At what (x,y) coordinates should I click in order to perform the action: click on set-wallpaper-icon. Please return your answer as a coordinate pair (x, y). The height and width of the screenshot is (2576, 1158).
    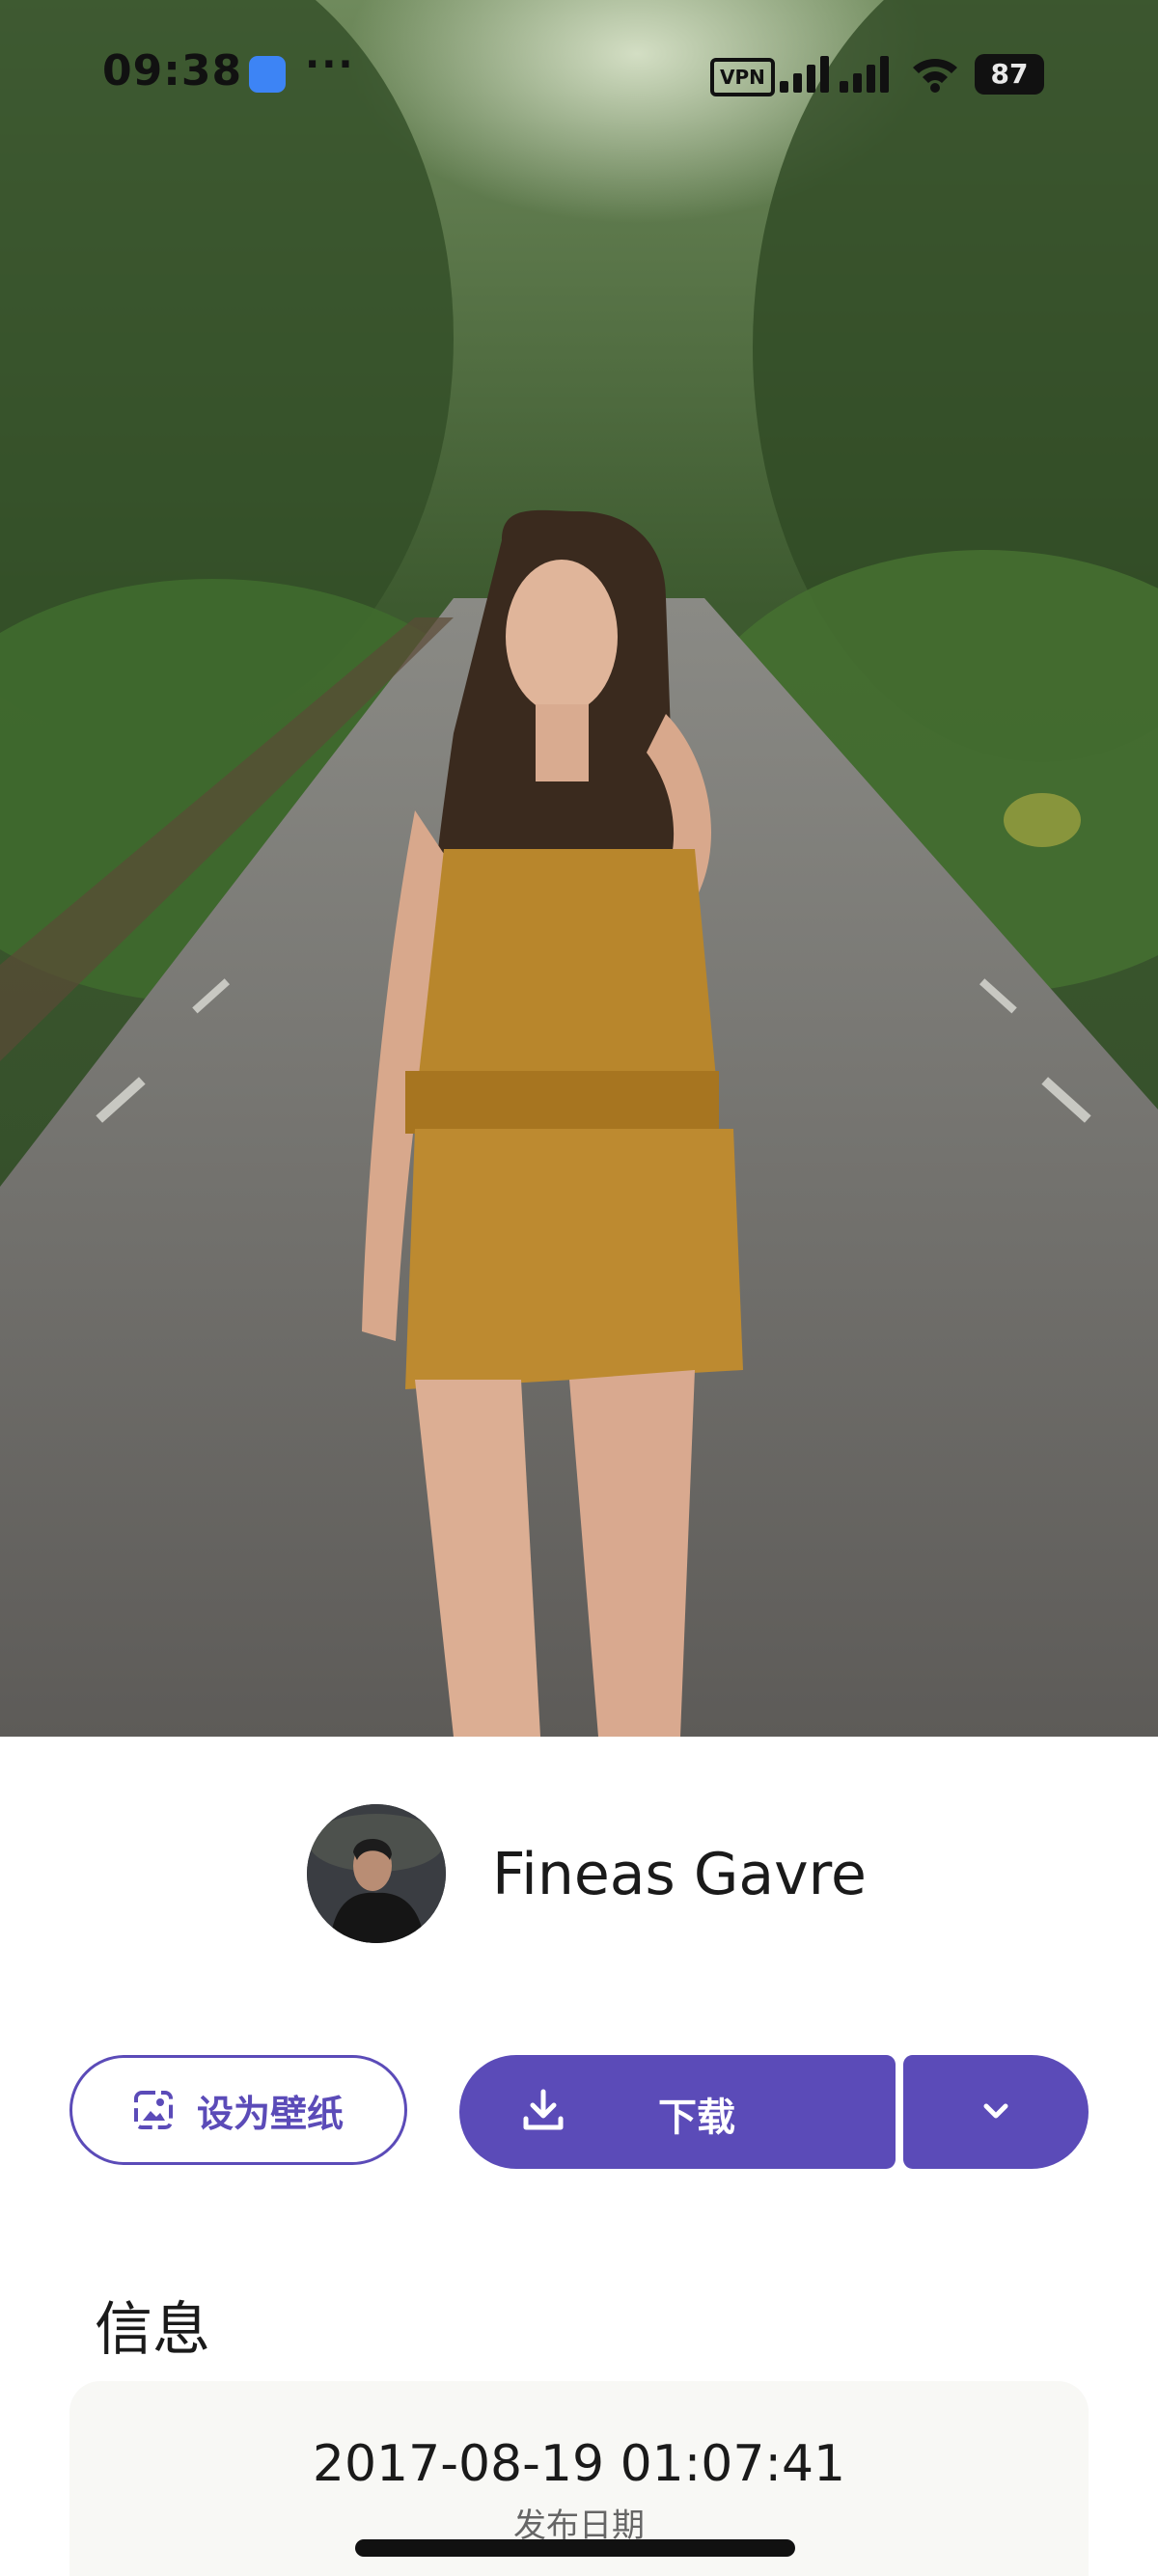
    Looking at the image, I should click on (153, 2110).